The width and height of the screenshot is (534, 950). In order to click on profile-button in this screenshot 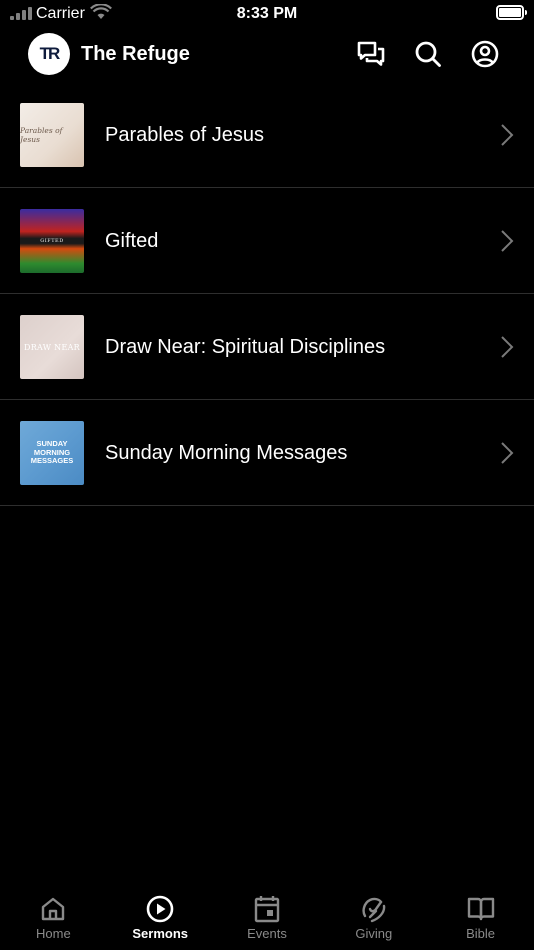, I will do `click(485, 54)`.